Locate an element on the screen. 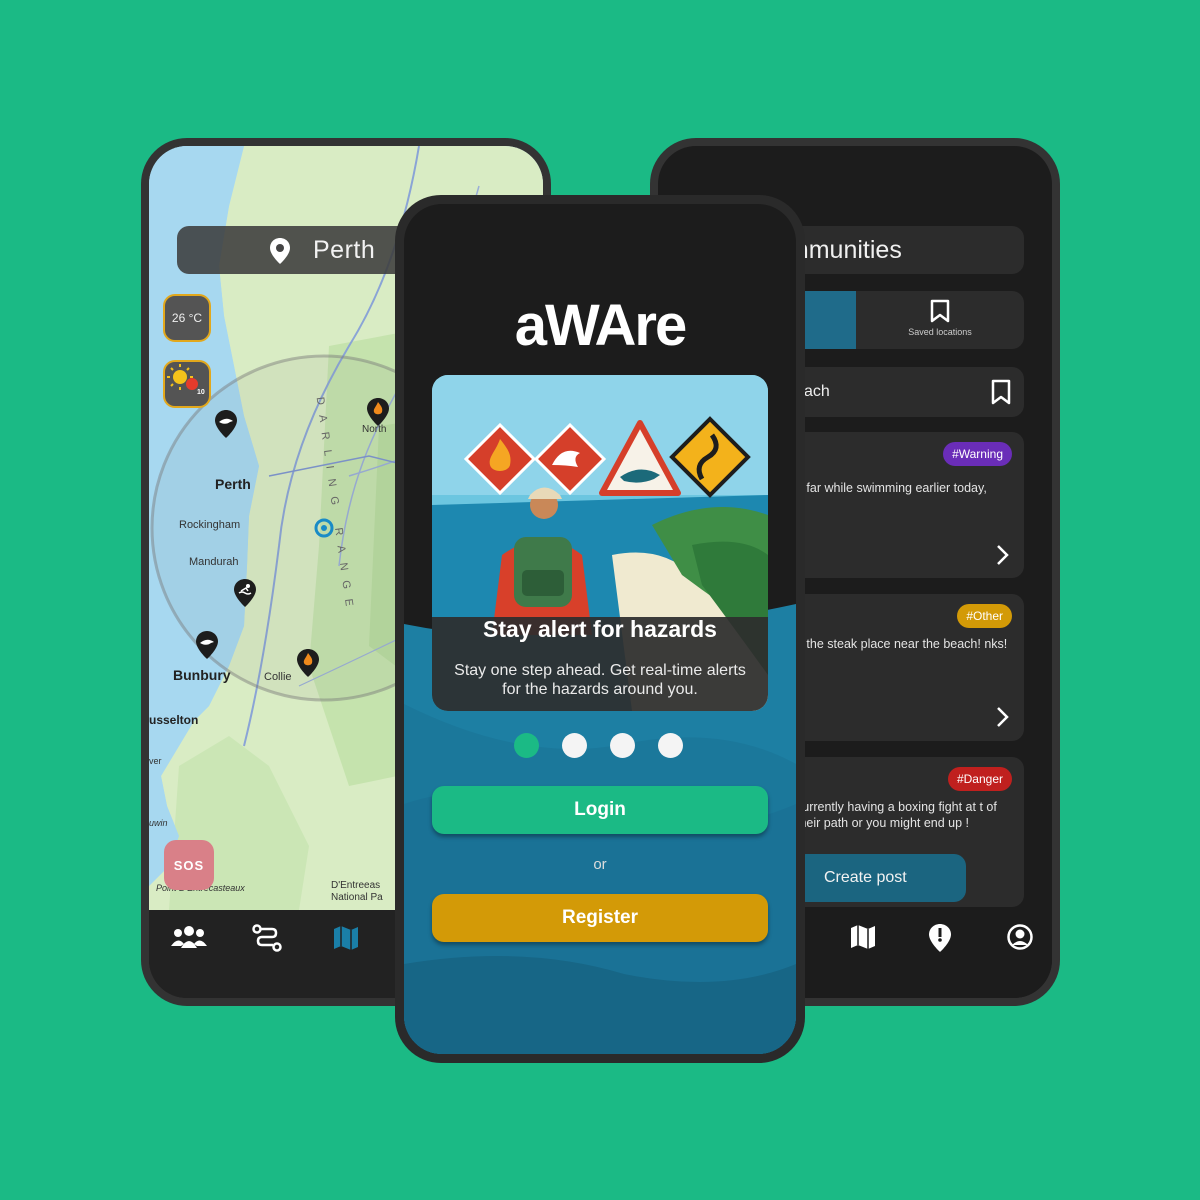 The height and width of the screenshot is (1200, 1200). post-body: a far while swimming earlier today, is located at coordinates (891, 488).